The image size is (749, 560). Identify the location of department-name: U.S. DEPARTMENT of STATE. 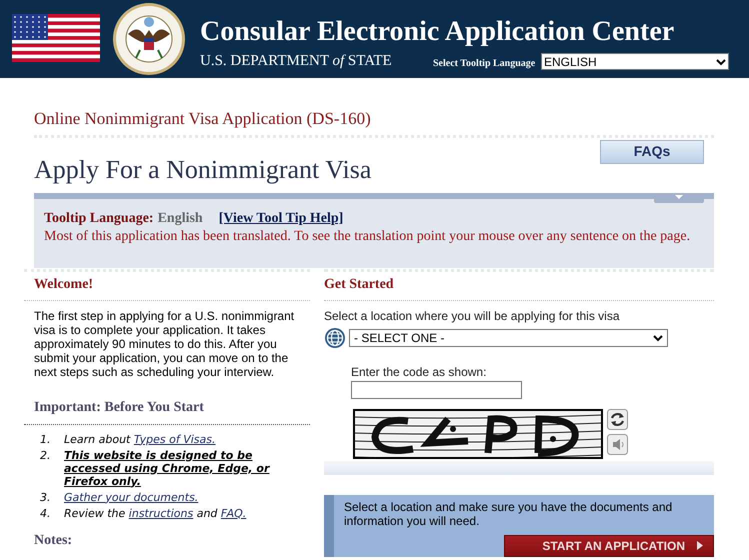
(296, 61).